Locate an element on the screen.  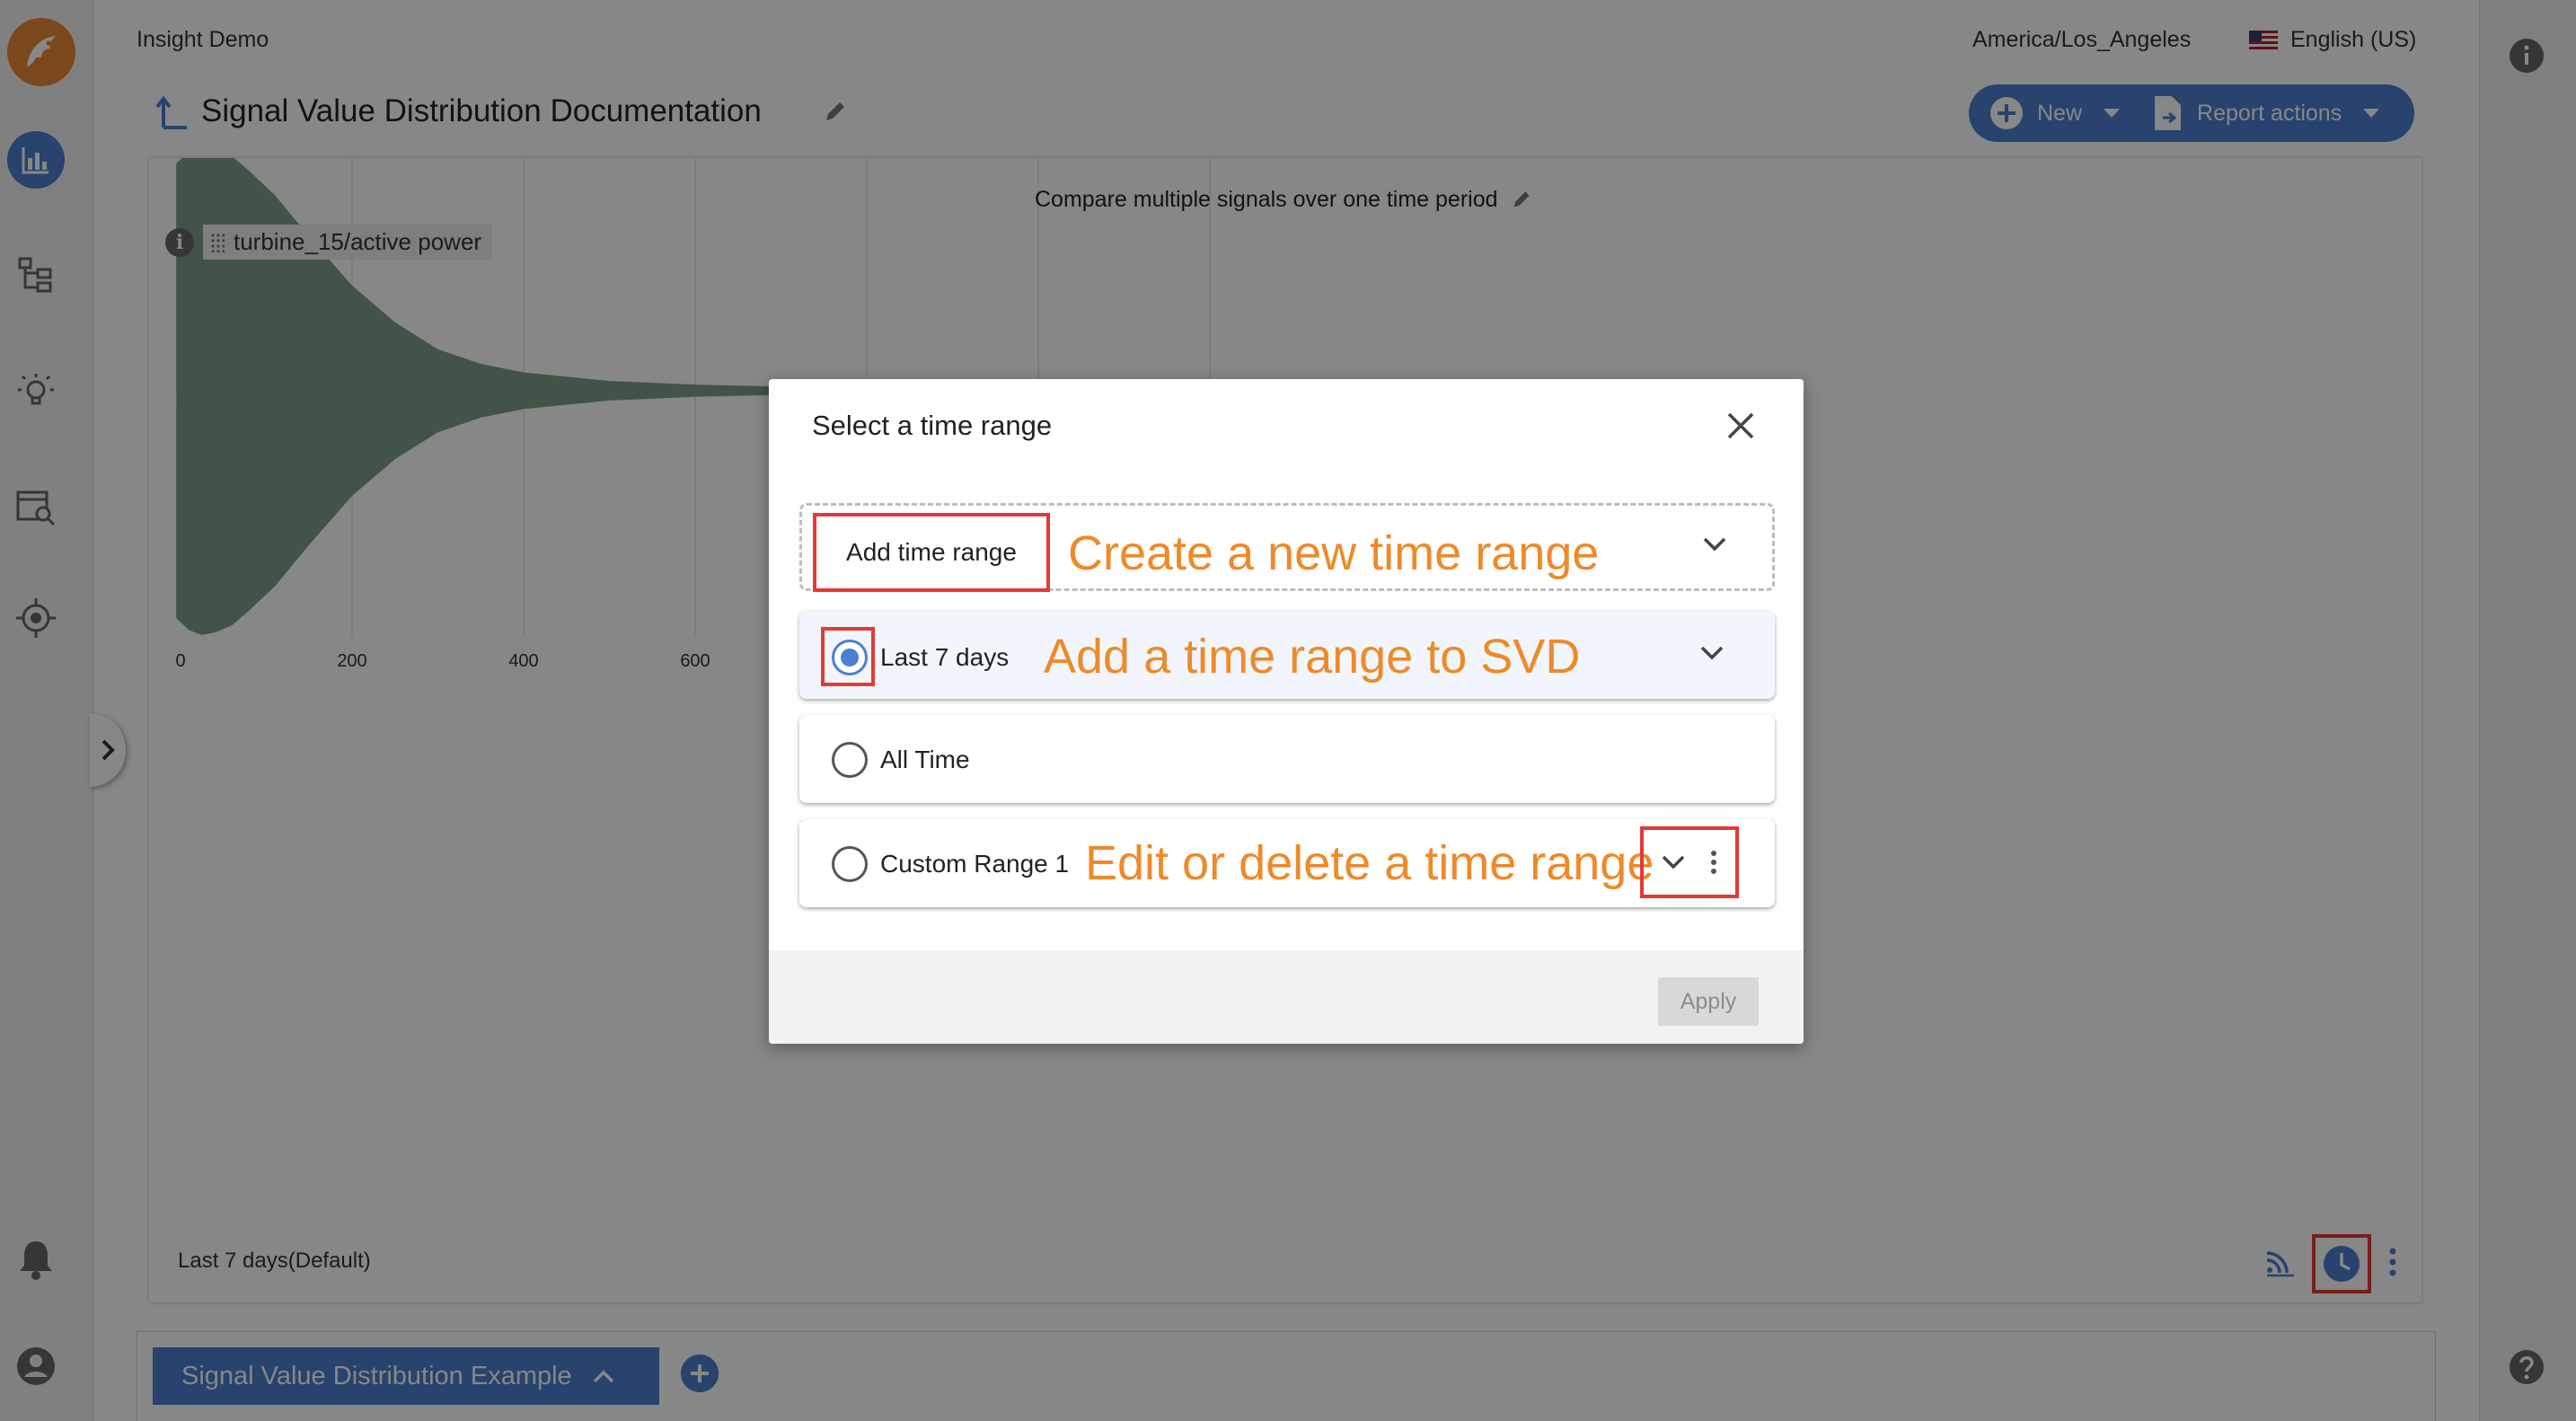
option-label: Custom Range 1 is located at coordinates (975, 864).